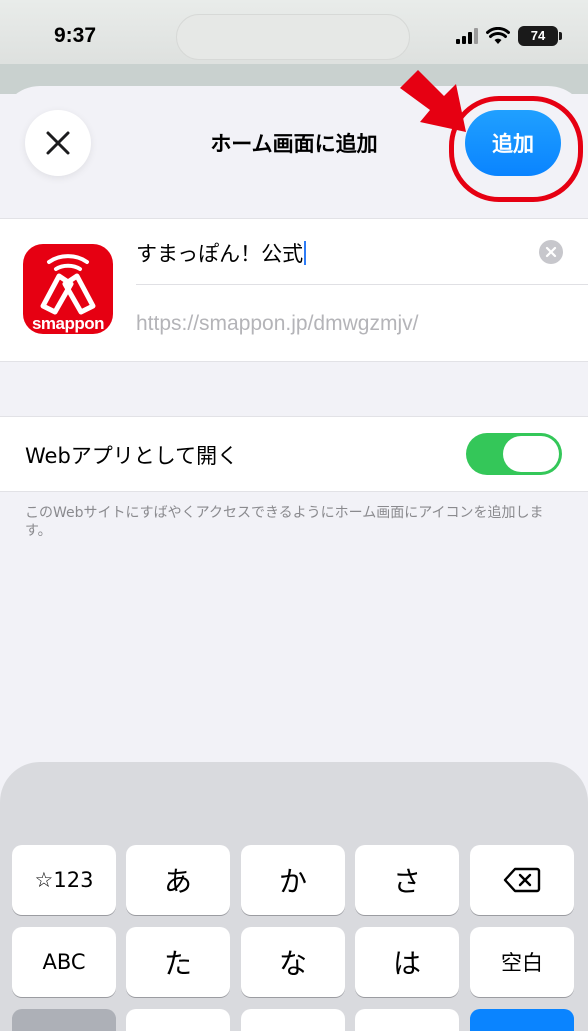  I want to click on key-ha: は, so click(407, 962).